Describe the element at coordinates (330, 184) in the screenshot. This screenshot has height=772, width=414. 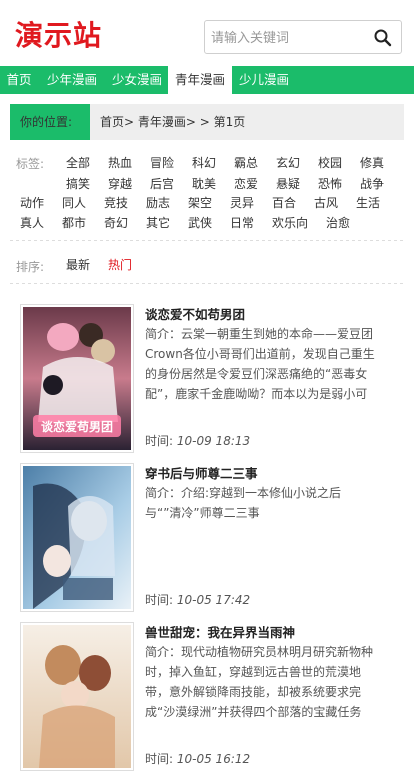
I see `tag-item: 恐怖` at that location.